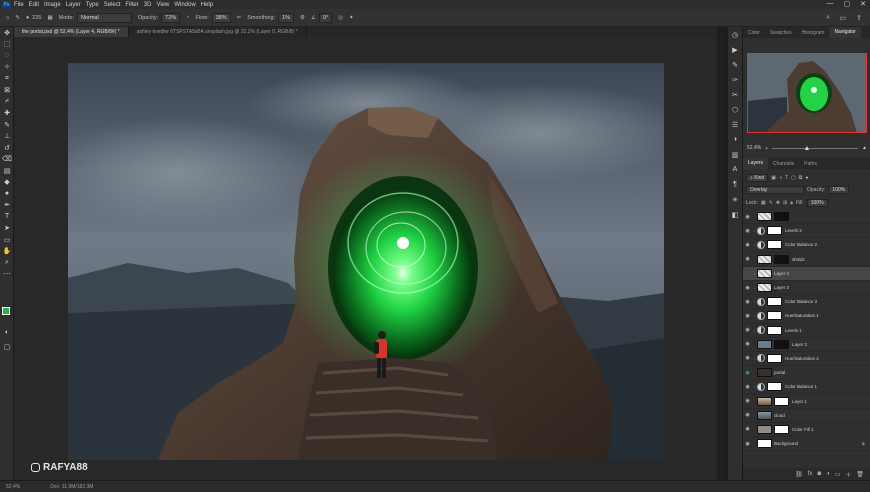 The height and width of the screenshot is (492, 870). I want to click on layer-row: ◉ Color Fill 1, so click(806, 430).